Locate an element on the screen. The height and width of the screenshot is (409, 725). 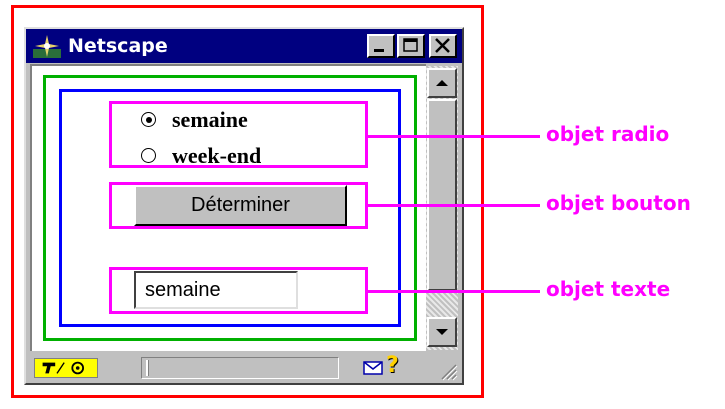
maximize-button is located at coordinates (411, 46).